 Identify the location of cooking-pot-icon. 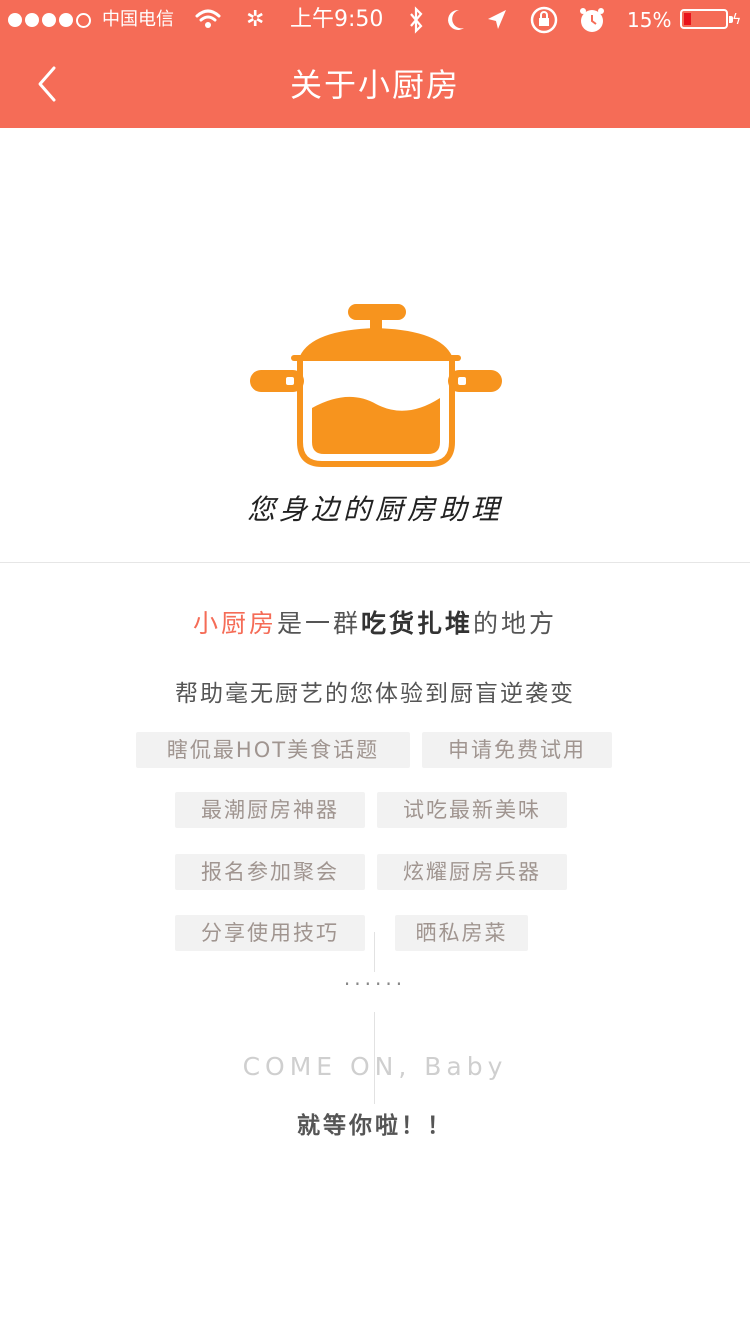
(376, 385).